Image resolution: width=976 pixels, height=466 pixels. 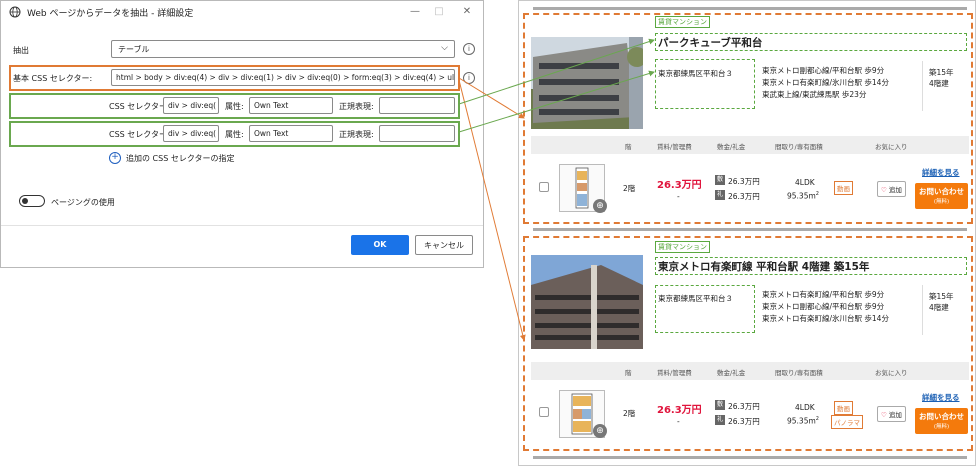 I want to click on arrow-to-name, so click(x=556, y=71).